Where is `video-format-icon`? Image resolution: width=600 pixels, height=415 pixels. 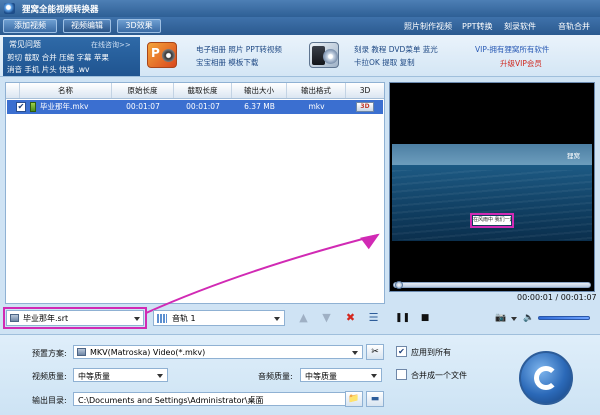 video-format-icon is located at coordinates (81, 352).